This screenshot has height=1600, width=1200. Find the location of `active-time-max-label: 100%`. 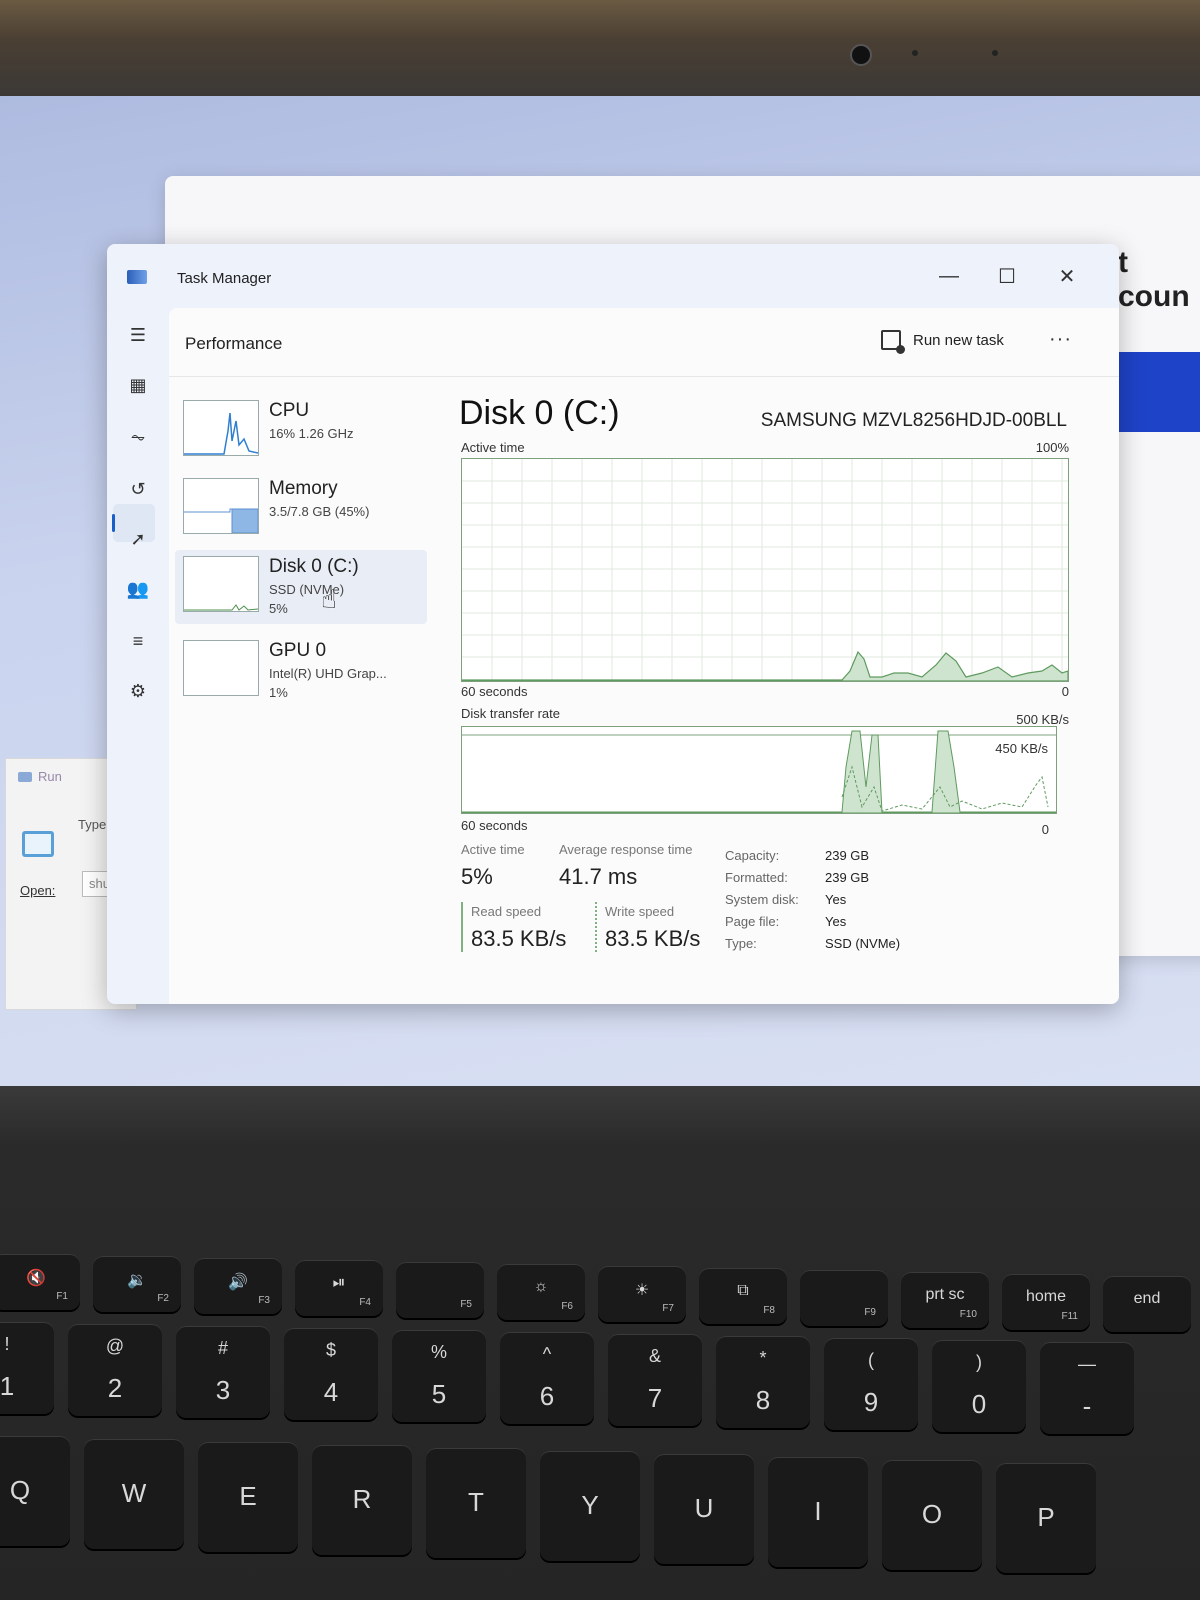

active-time-max-label: 100% is located at coordinates (1052, 447).